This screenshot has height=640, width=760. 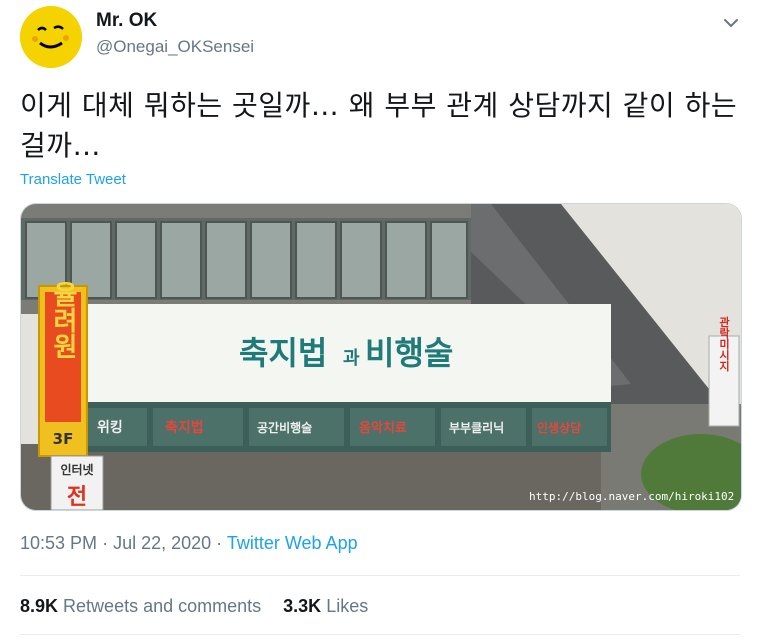 I want to click on avatar-smiley-icon, so click(x=51, y=37).